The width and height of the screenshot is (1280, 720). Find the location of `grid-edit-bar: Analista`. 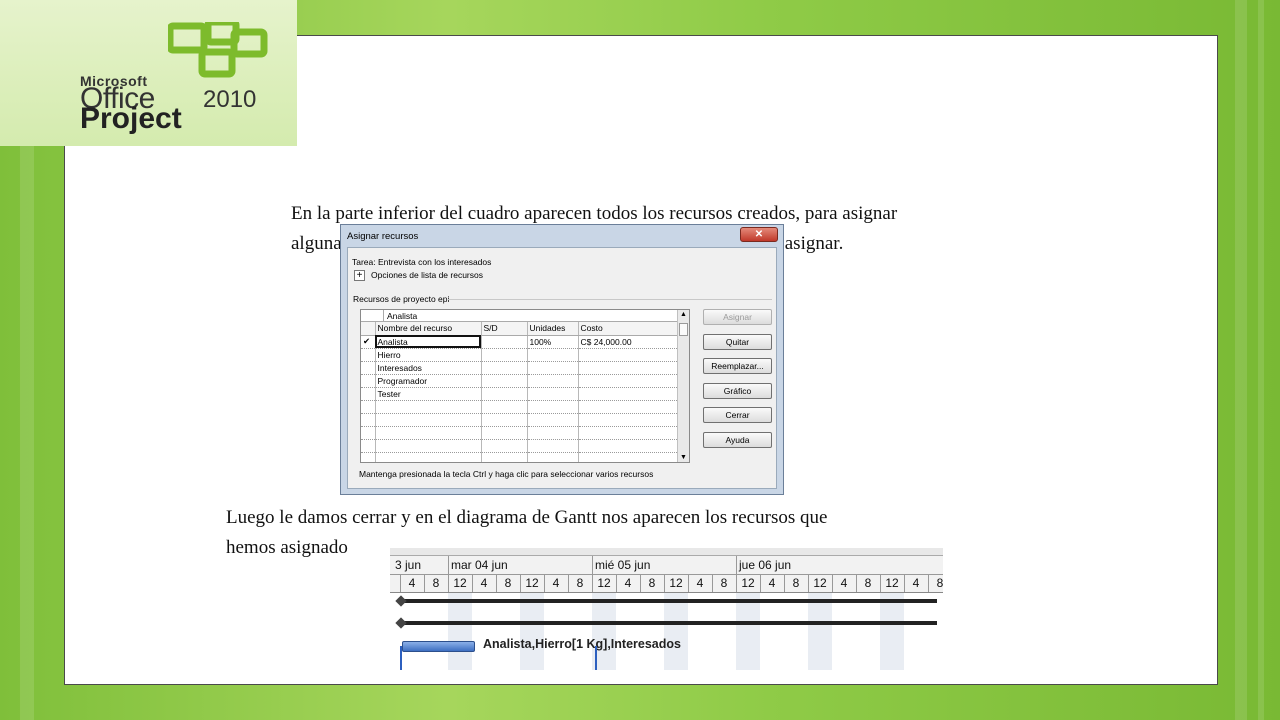

grid-edit-bar: Analista is located at coordinates (519, 316).